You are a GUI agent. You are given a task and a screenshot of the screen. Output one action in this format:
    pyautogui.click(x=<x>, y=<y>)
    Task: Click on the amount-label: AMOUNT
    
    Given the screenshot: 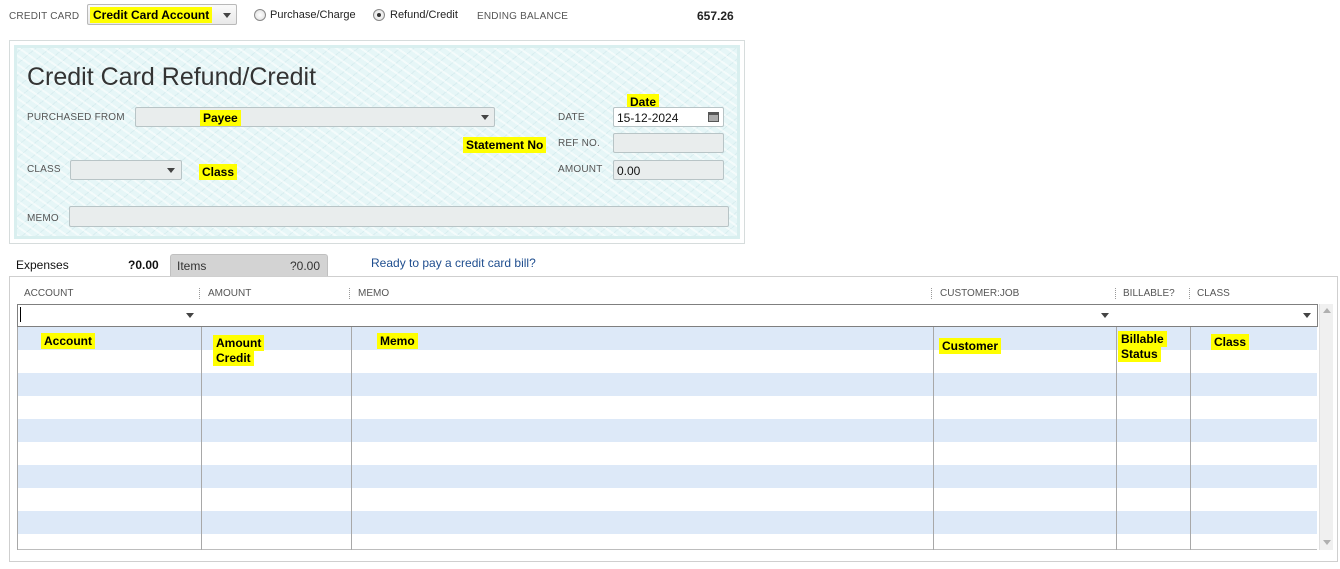 What is the action you would take?
    pyautogui.click(x=580, y=169)
    